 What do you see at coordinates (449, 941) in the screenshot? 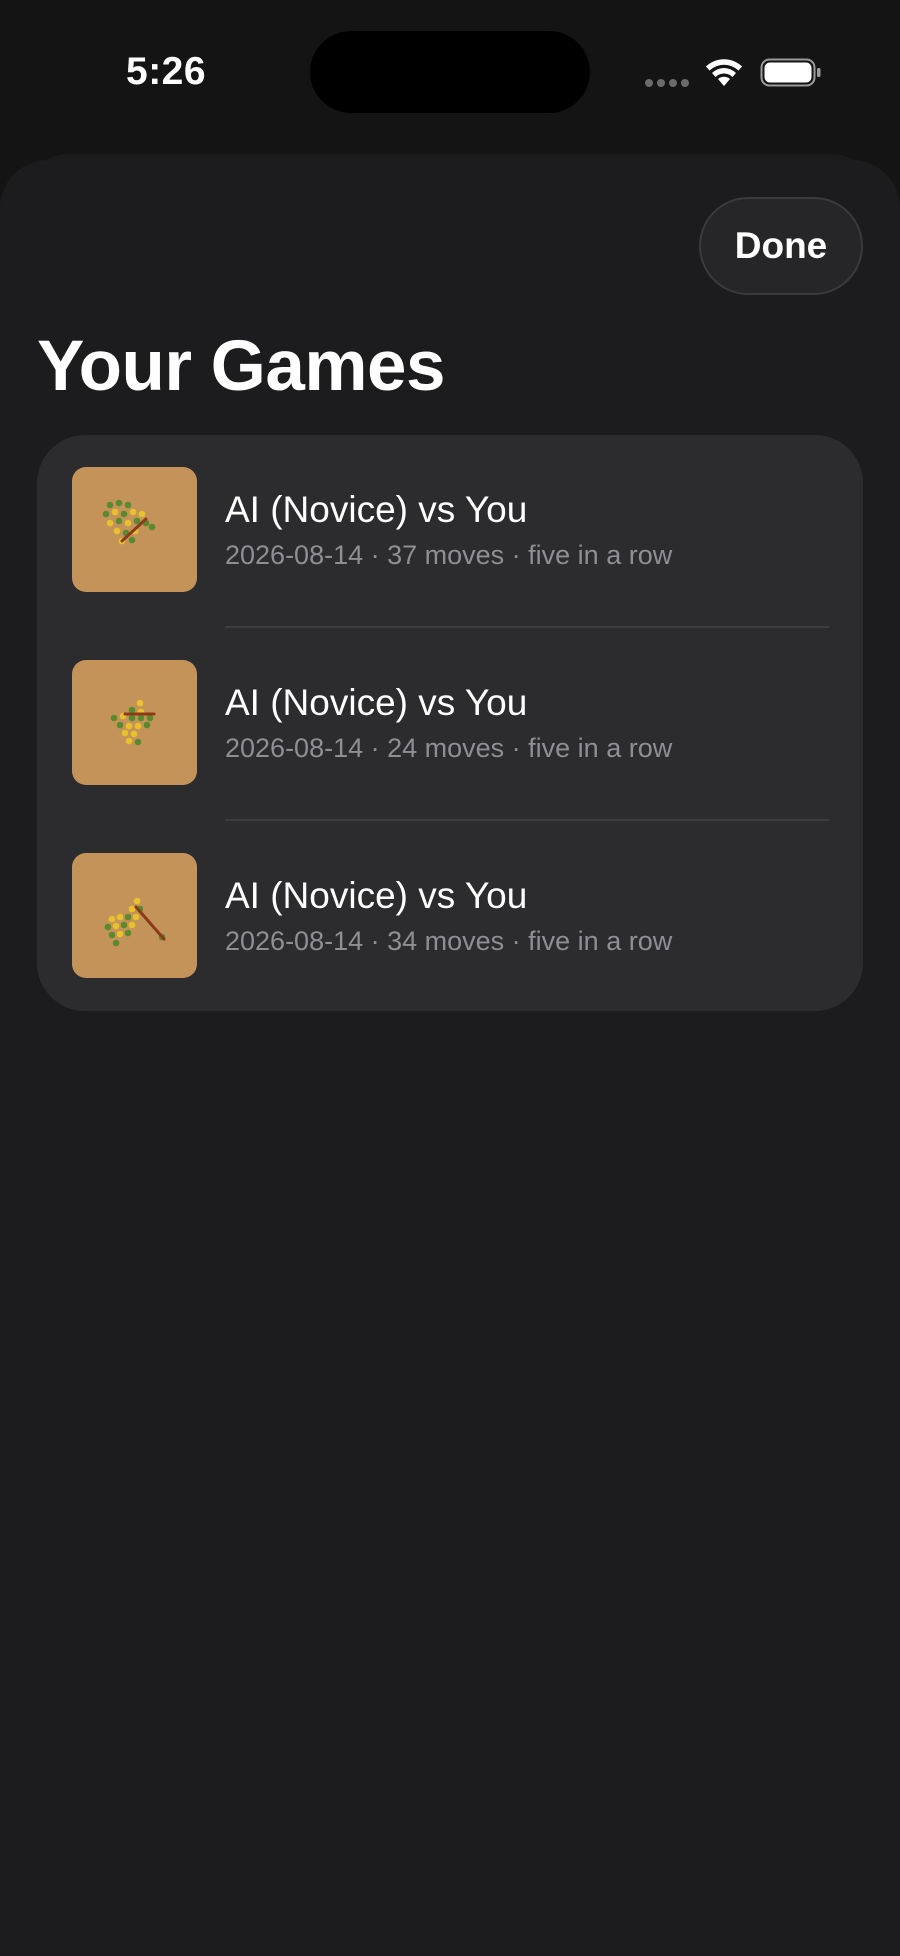
I see `game-subtitle: 2026-08-14 · 34 moves · five in a row` at bounding box center [449, 941].